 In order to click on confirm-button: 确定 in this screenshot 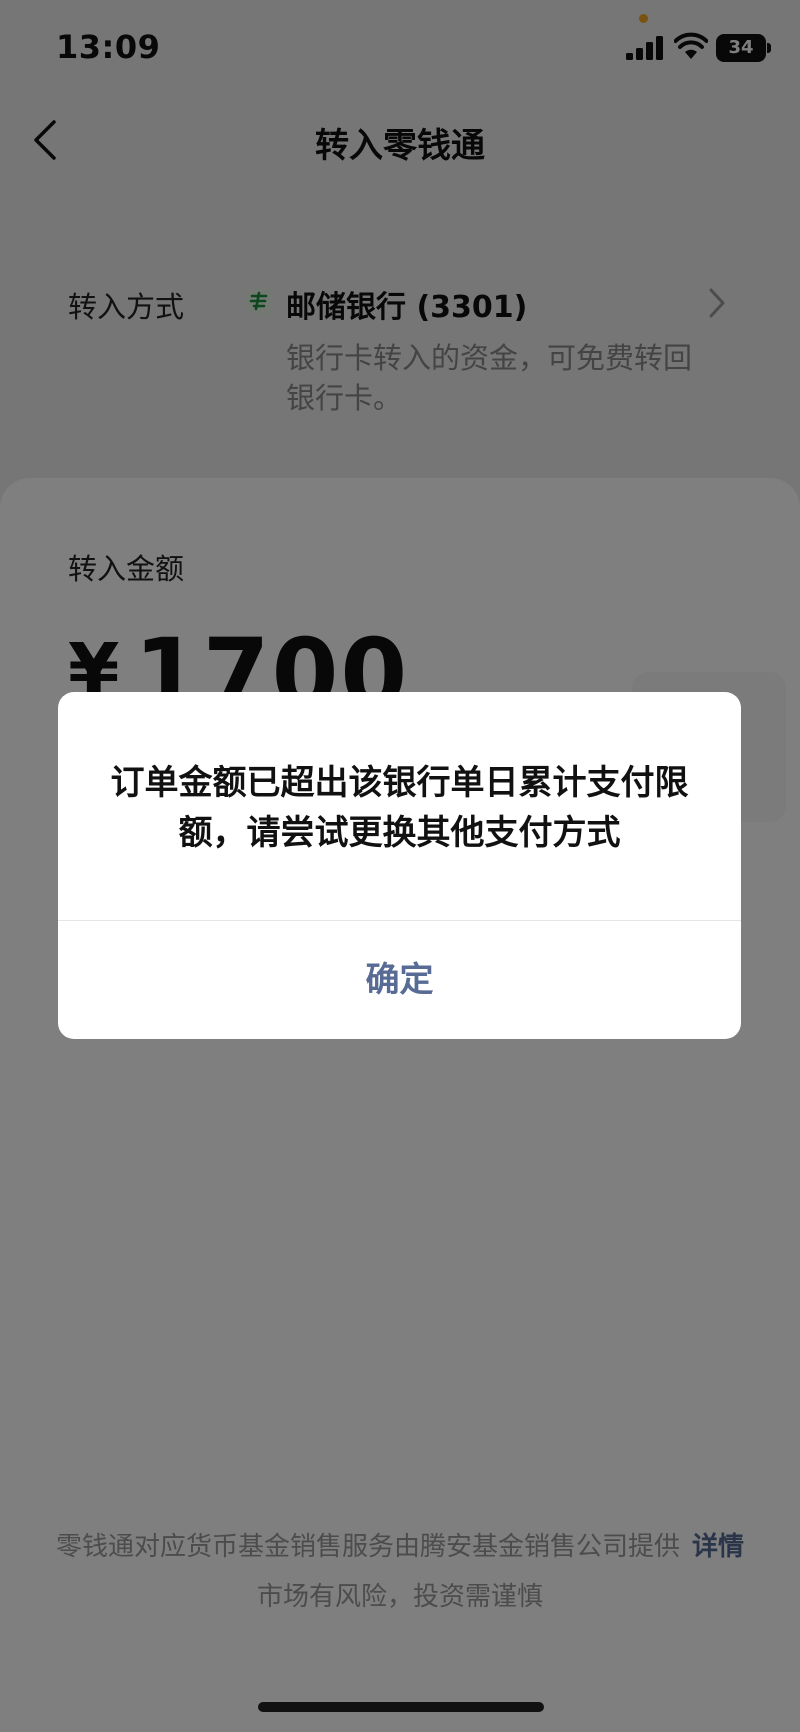, I will do `click(399, 980)`.